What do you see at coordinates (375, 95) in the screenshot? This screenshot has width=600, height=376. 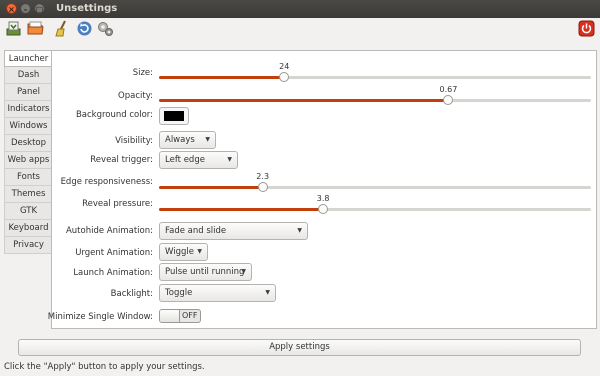 I see `opacity-slider: 0.67` at bounding box center [375, 95].